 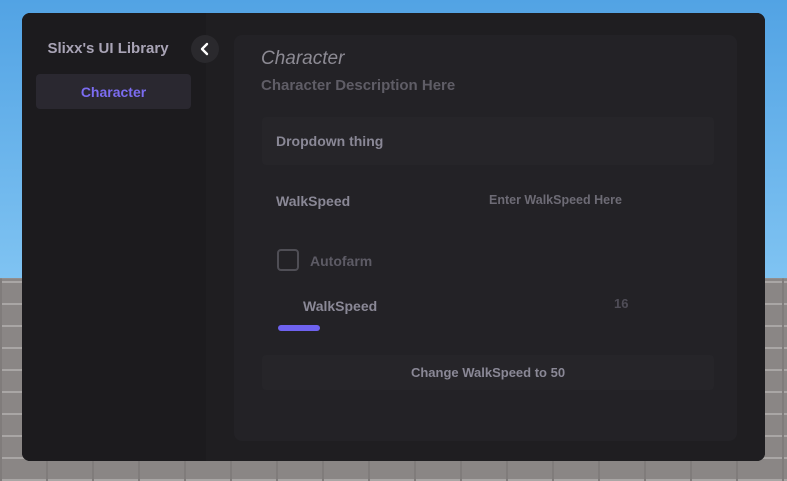 I want to click on section-title: Character, so click(x=303, y=58).